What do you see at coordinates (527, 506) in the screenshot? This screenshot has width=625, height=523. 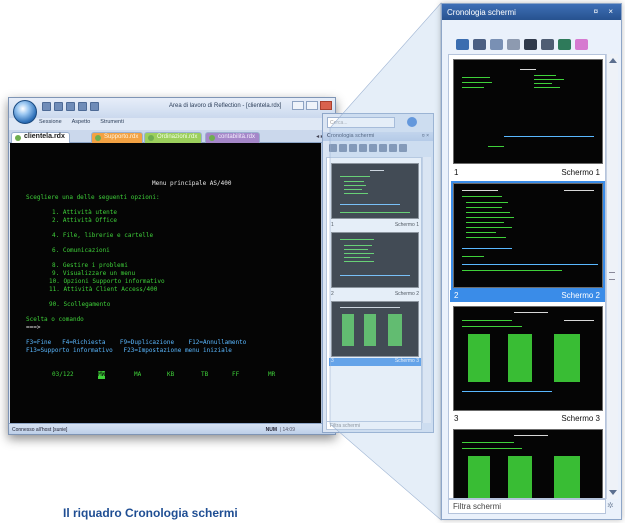 I see `filter-screens-input: Filtra schermi` at bounding box center [527, 506].